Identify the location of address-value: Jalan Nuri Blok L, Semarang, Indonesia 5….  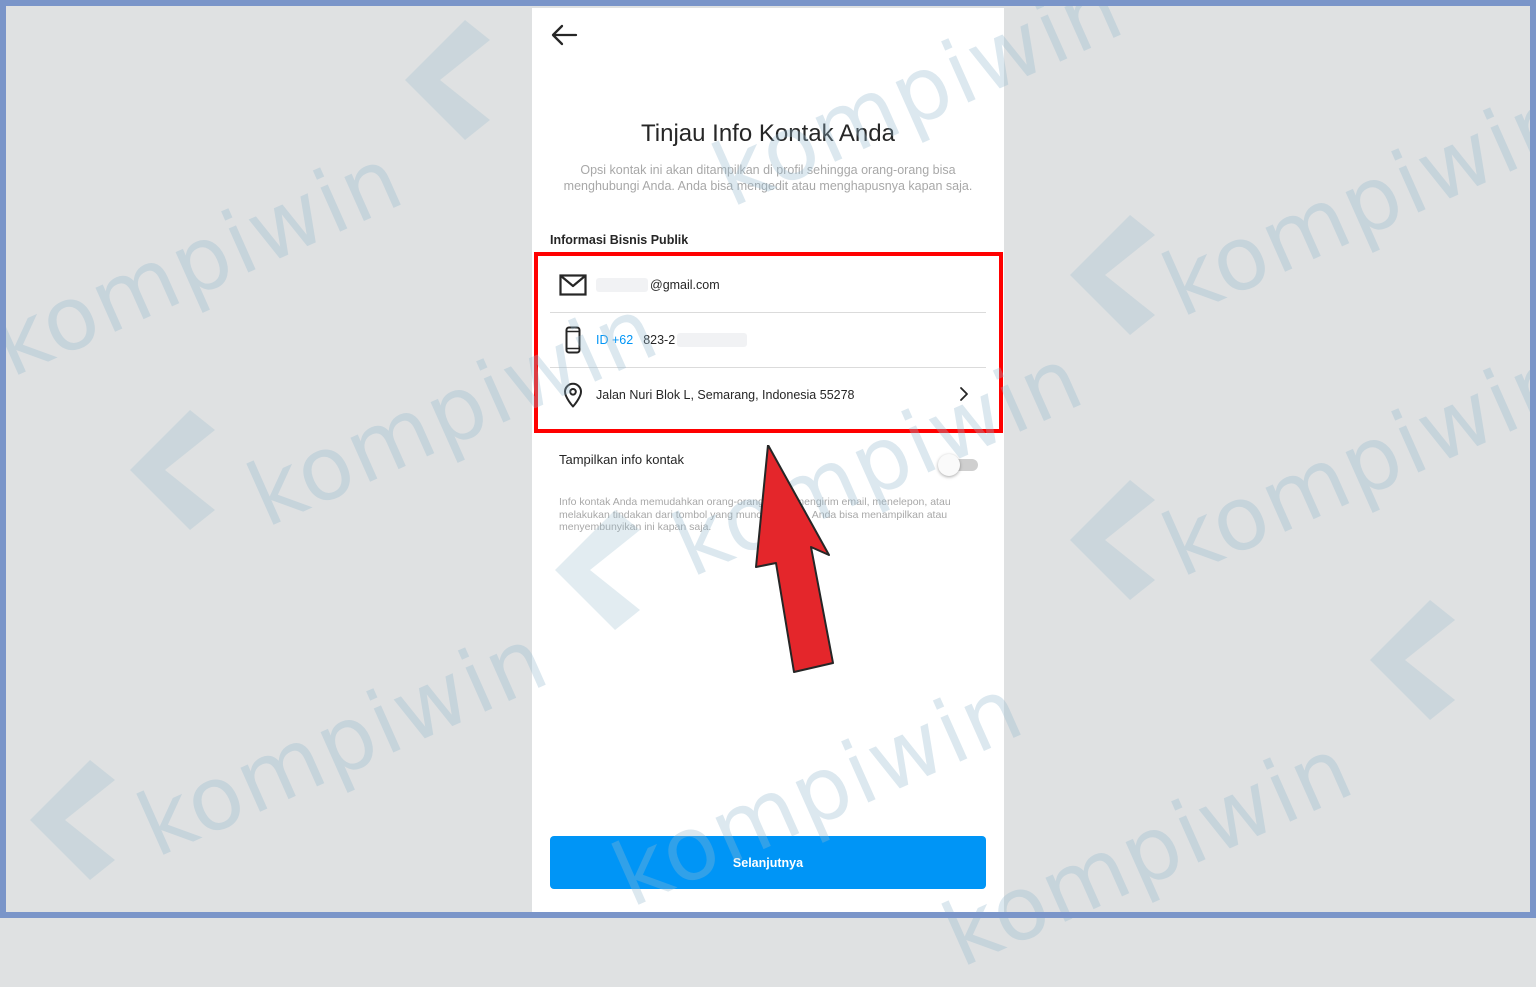
(725, 395).